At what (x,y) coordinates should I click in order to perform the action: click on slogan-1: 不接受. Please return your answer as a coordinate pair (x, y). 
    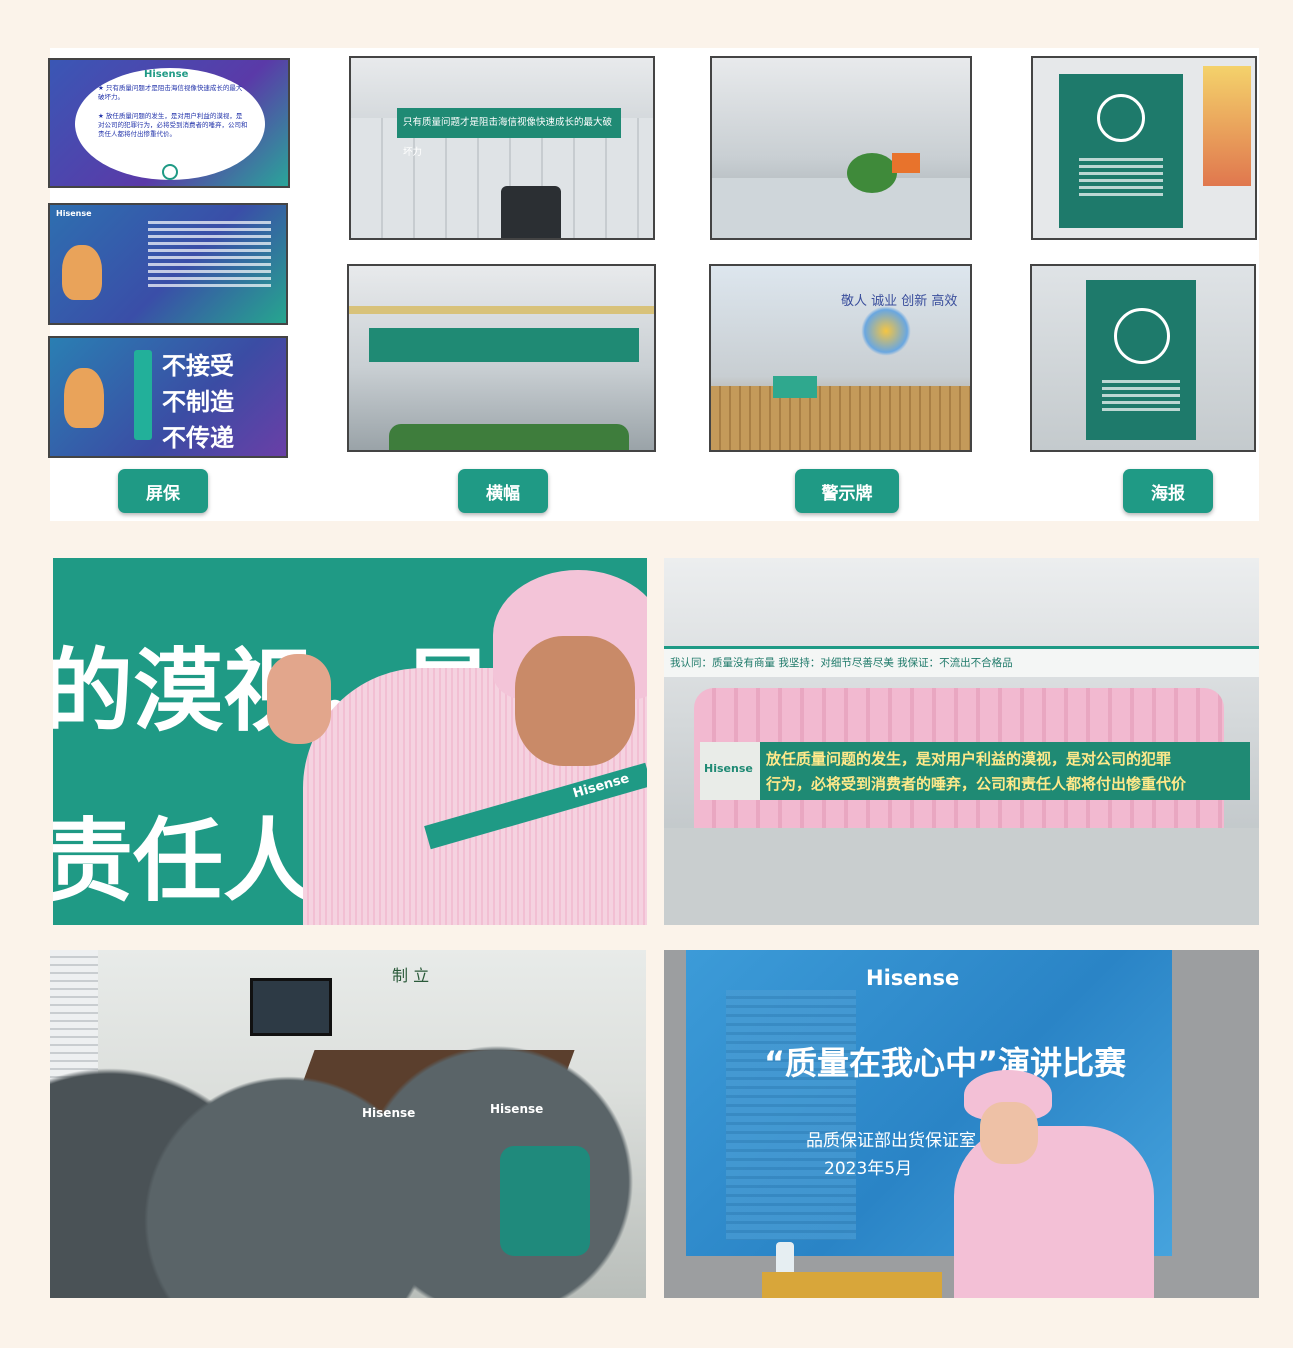
    Looking at the image, I should click on (198, 366).